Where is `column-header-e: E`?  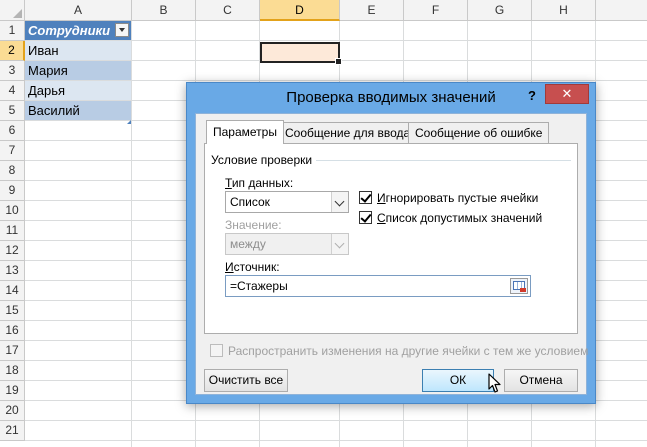
column-header-e: E is located at coordinates (372, 10).